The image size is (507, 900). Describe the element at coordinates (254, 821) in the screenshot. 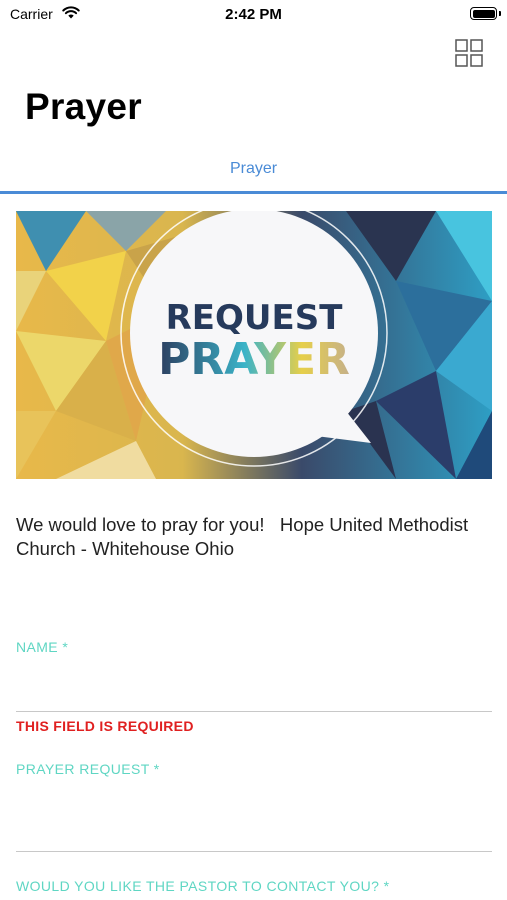

I see `prayer-request-field` at that location.